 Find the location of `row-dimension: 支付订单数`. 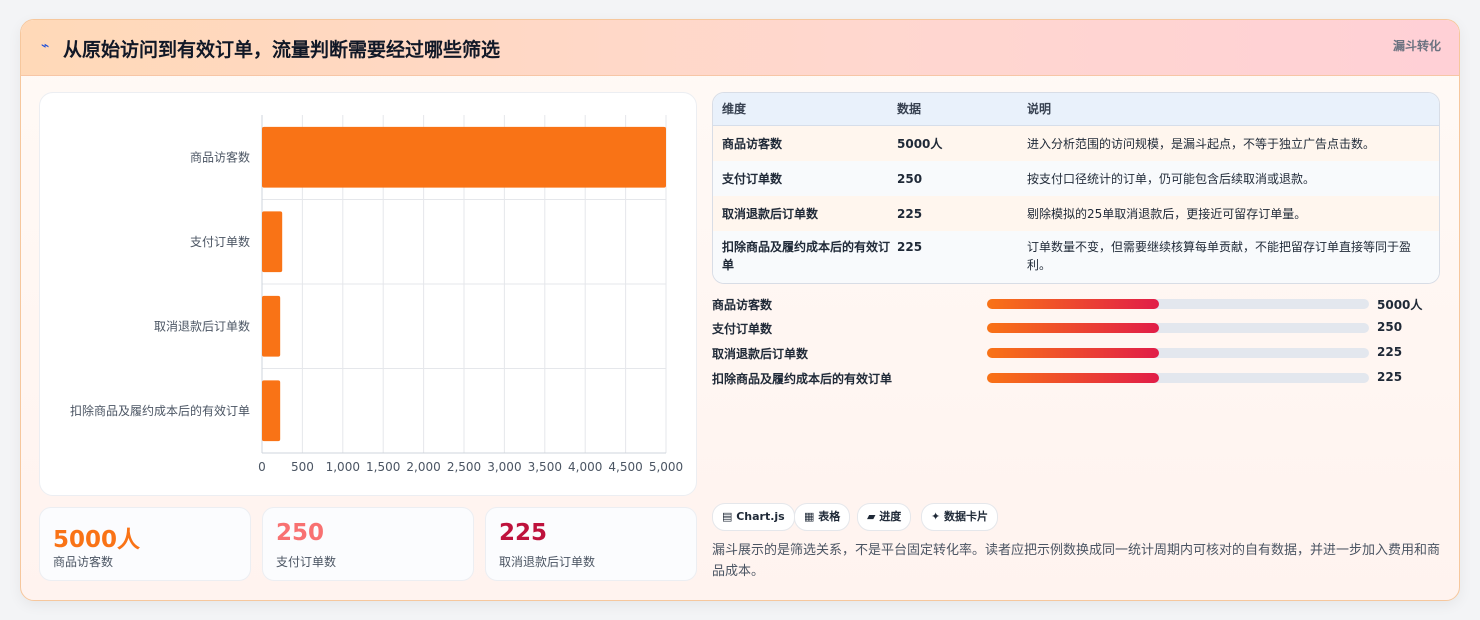

row-dimension: 支付订单数 is located at coordinates (752, 179).